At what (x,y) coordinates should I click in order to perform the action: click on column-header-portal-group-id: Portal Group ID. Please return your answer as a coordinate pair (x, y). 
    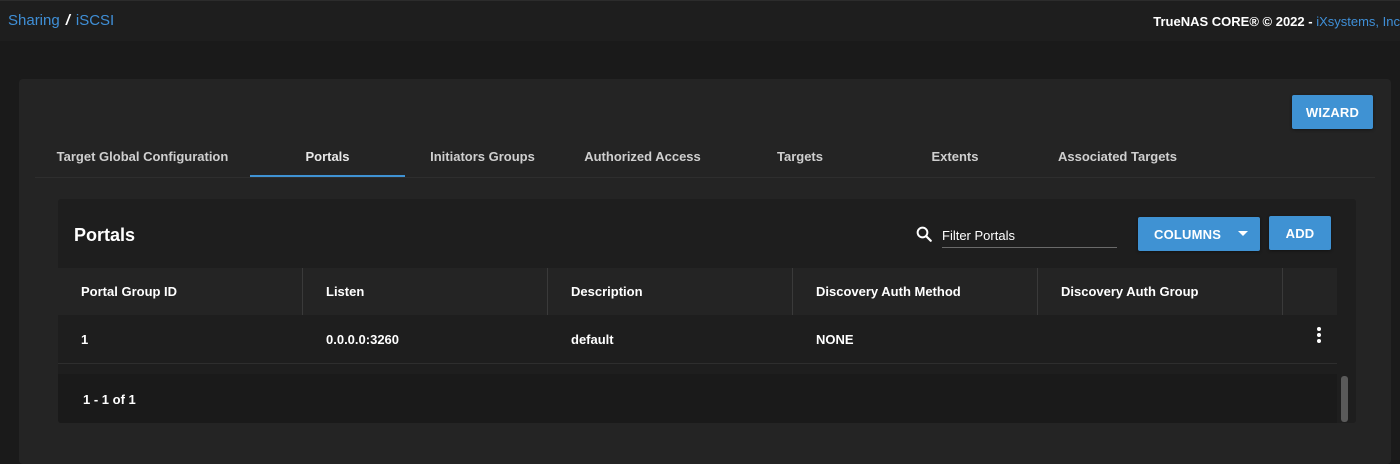
    Looking at the image, I should click on (180, 291).